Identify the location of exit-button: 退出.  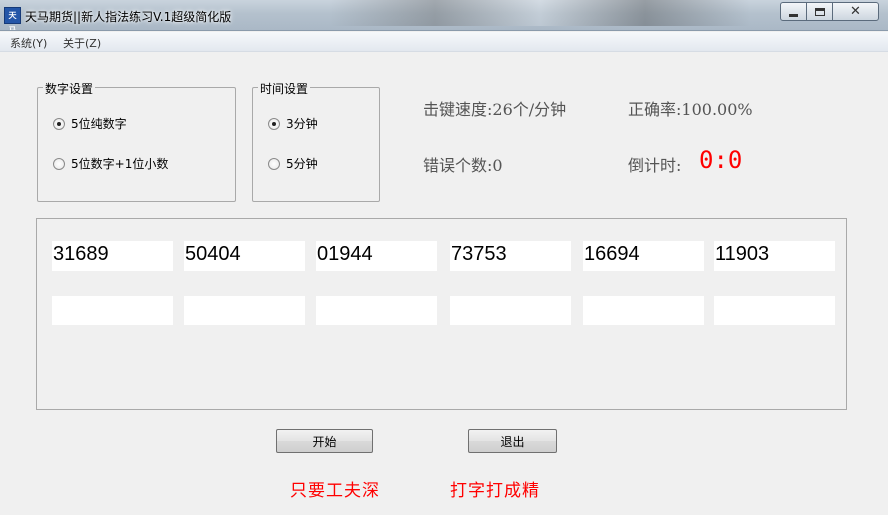
(512, 441).